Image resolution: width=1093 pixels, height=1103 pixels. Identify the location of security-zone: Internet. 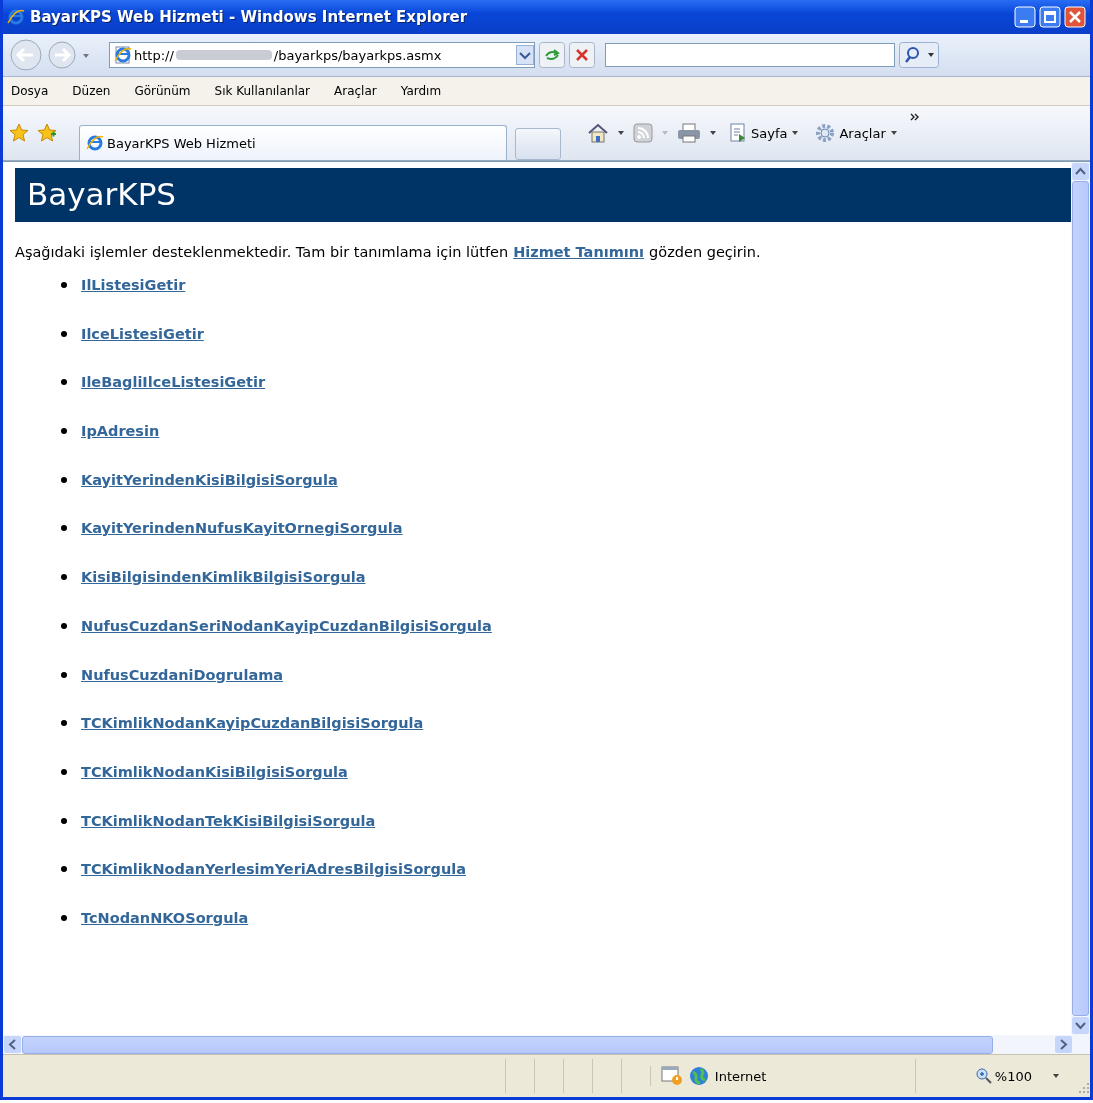
(741, 1076).